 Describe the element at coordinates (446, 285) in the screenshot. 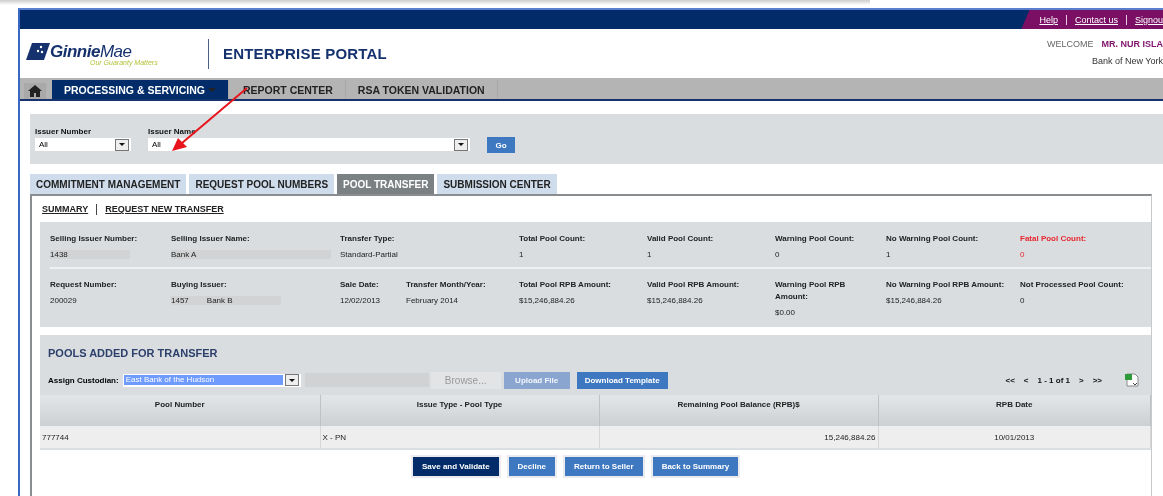

I see `field-label: Transfer Month/Year:` at that location.